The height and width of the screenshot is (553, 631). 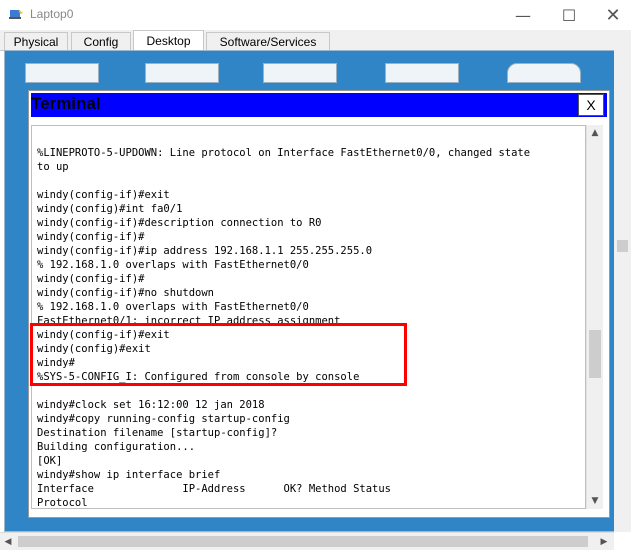 I want to click on terminal-line: windy#clock set 16:12:00 12 jan 2018, so click(x=151, y=405).